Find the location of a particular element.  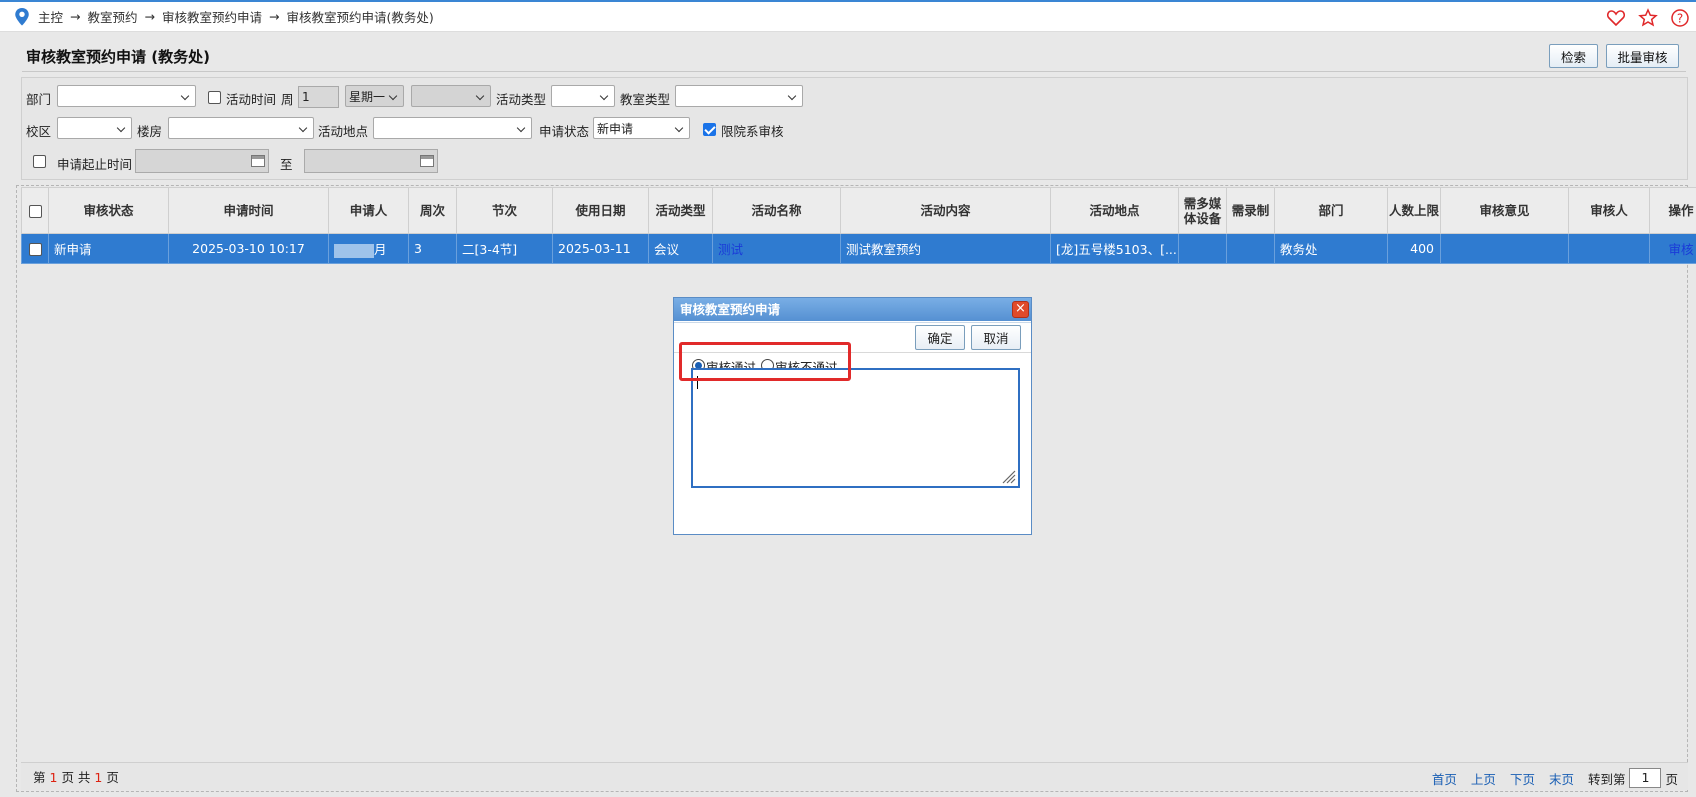

redacted-name is located at coordinates (354, 250).